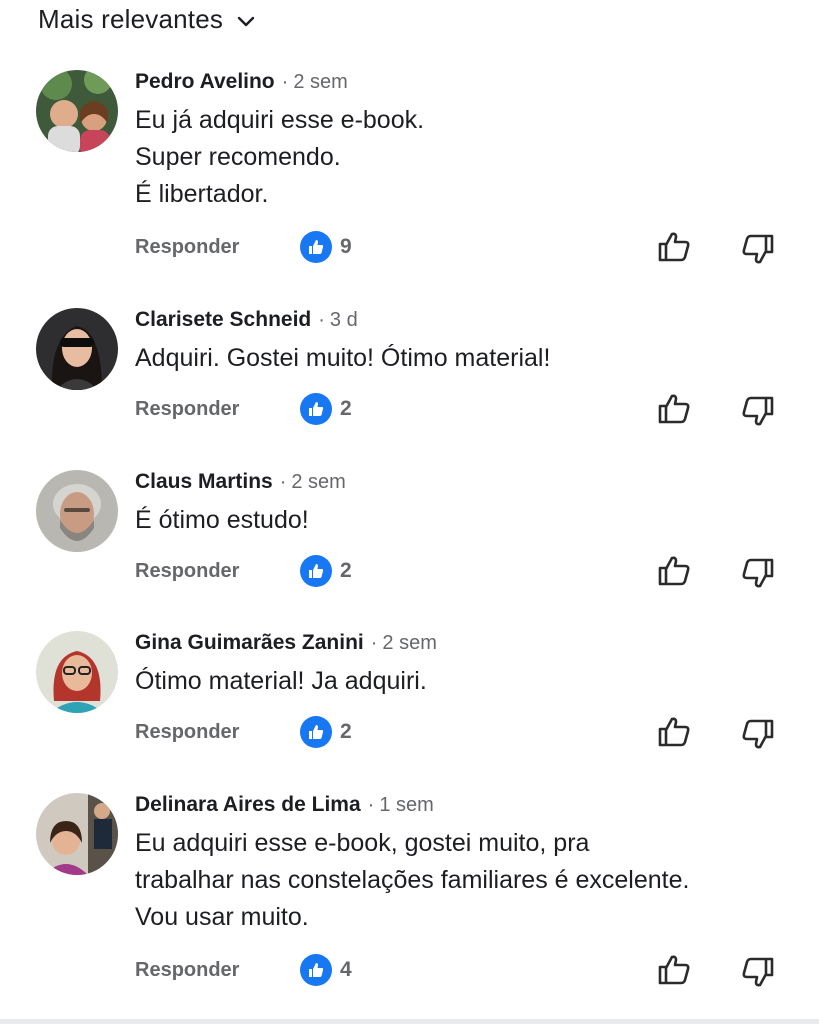  Describe the element at coordinates (409, 1021) in the screenshot. I see `bottom-divider` at that location.